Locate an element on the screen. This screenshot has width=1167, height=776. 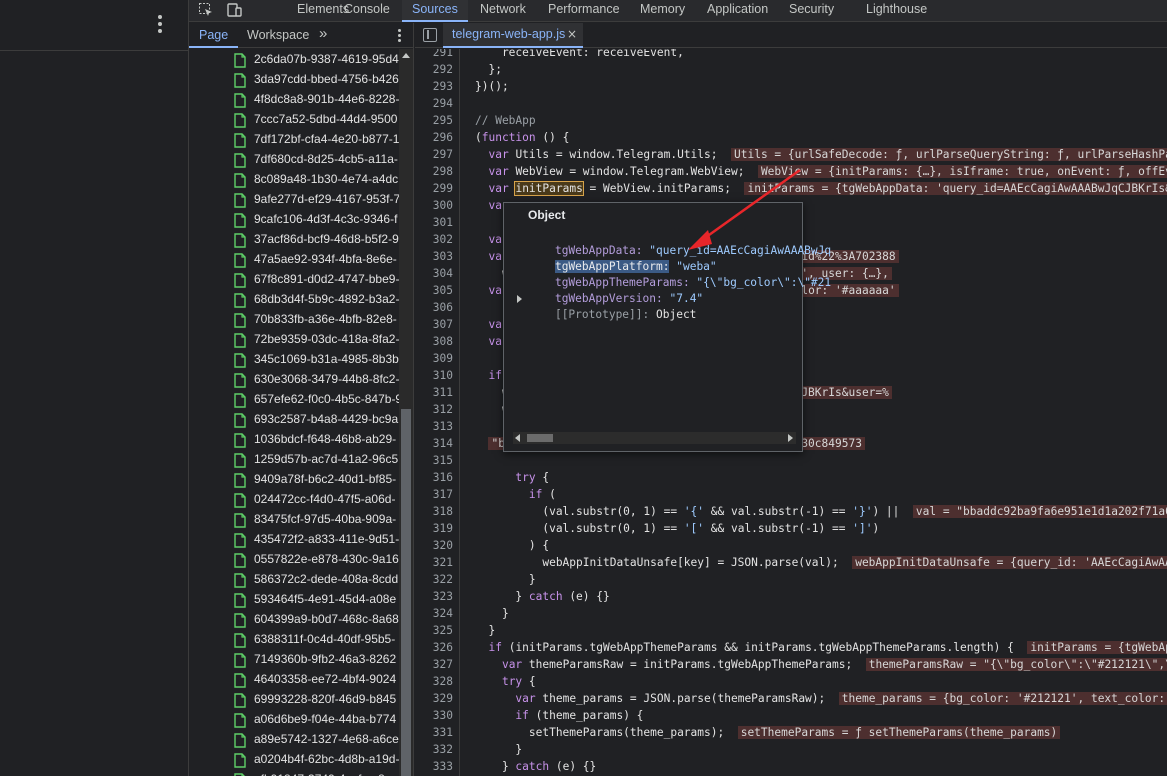
navigator-scrollbar is located at coordinates (406, 412).